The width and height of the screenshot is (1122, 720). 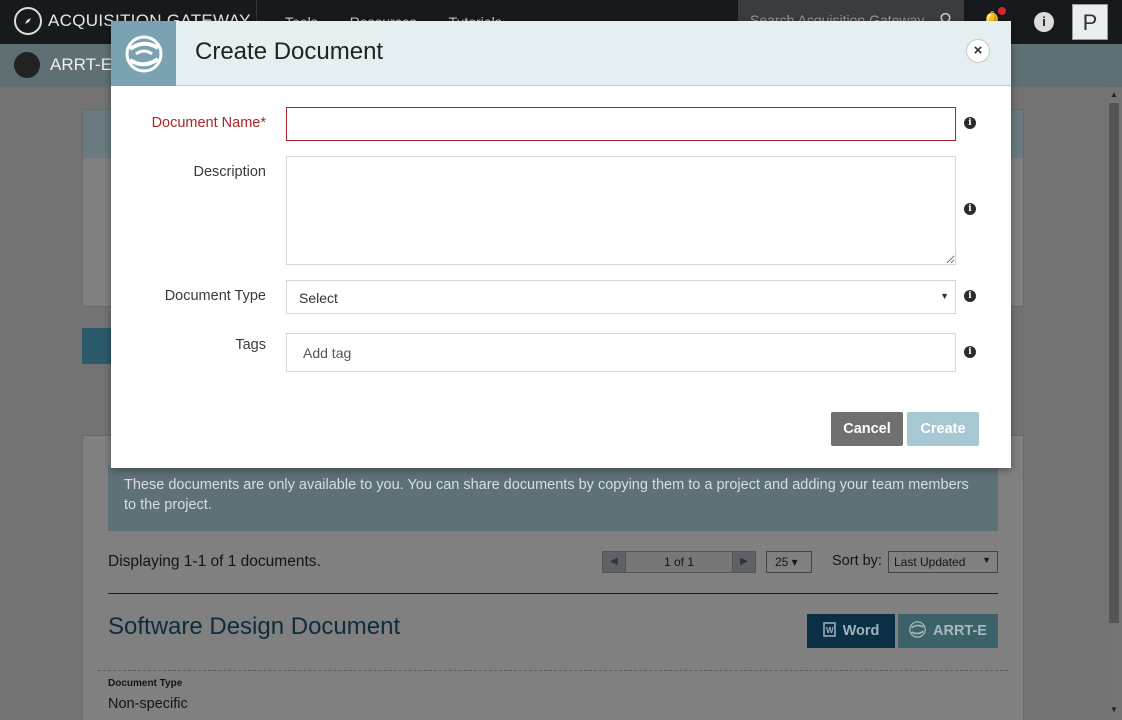 What do you see at coordinates (970, 352) in the screenshot?
I see `tags-info-icon: i` at bounding box center [970, 352].